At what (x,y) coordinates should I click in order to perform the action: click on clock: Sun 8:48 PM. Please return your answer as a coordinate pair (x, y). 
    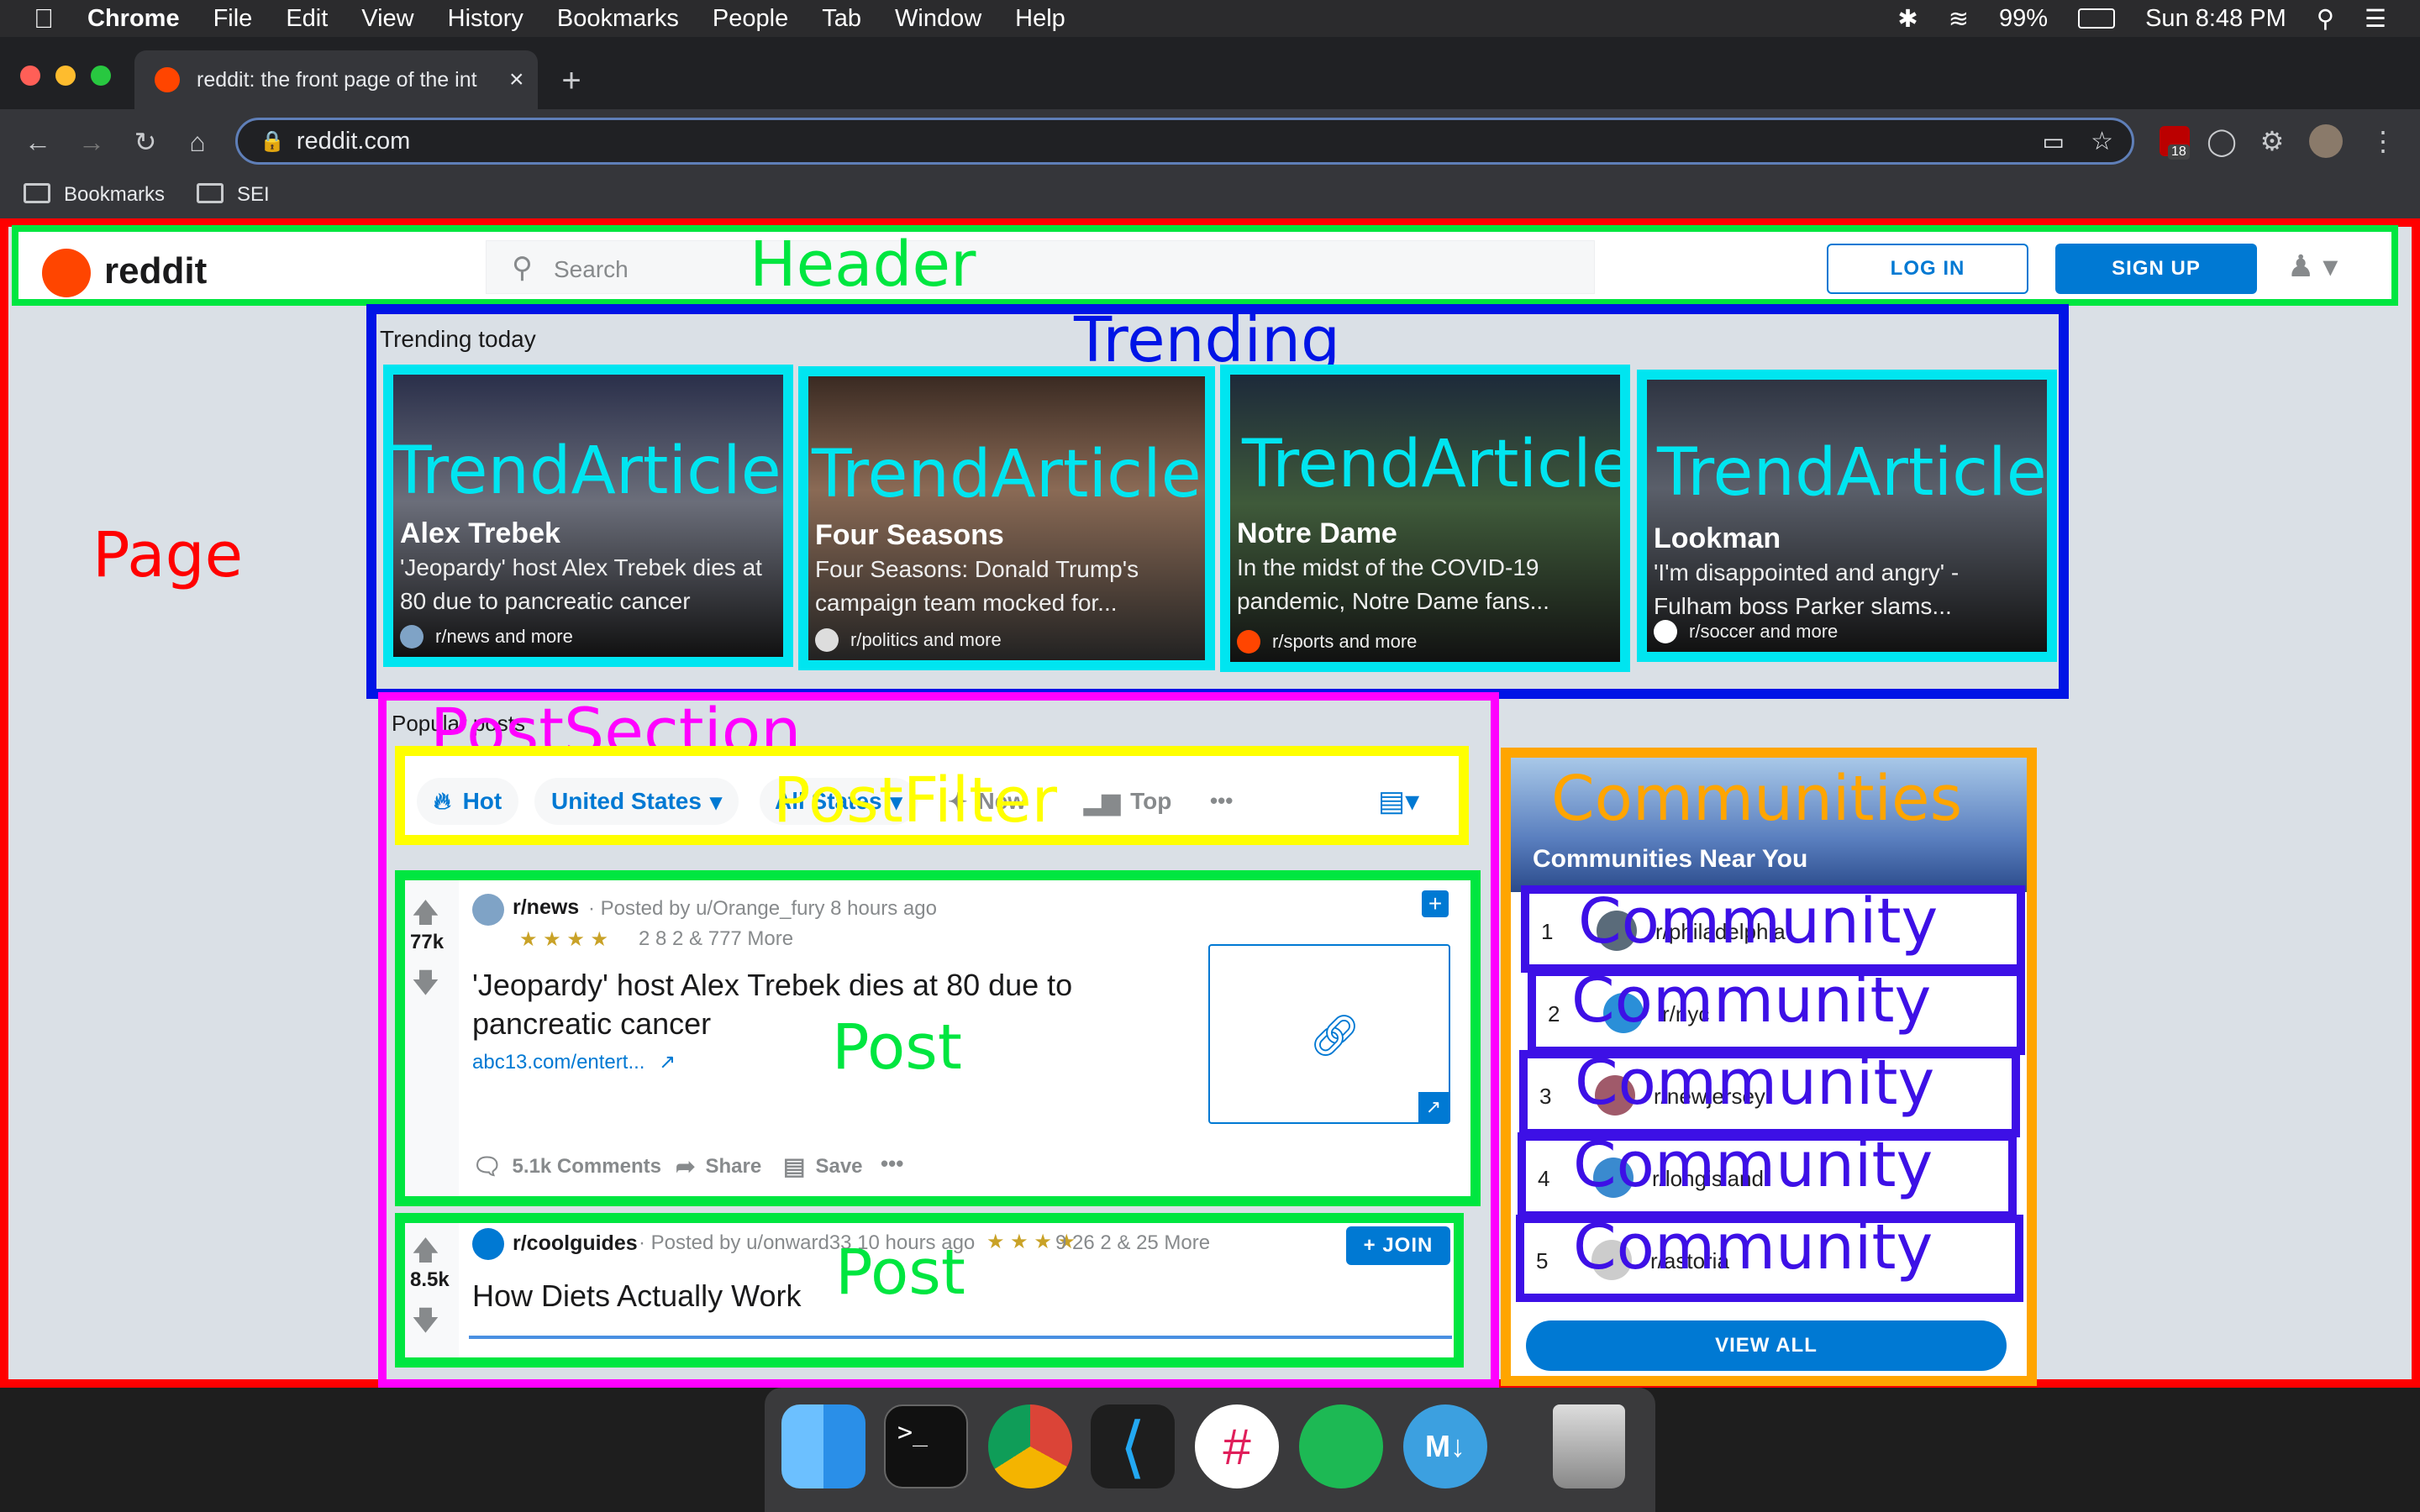
    Looking at the image, I should click on (2215, 19).